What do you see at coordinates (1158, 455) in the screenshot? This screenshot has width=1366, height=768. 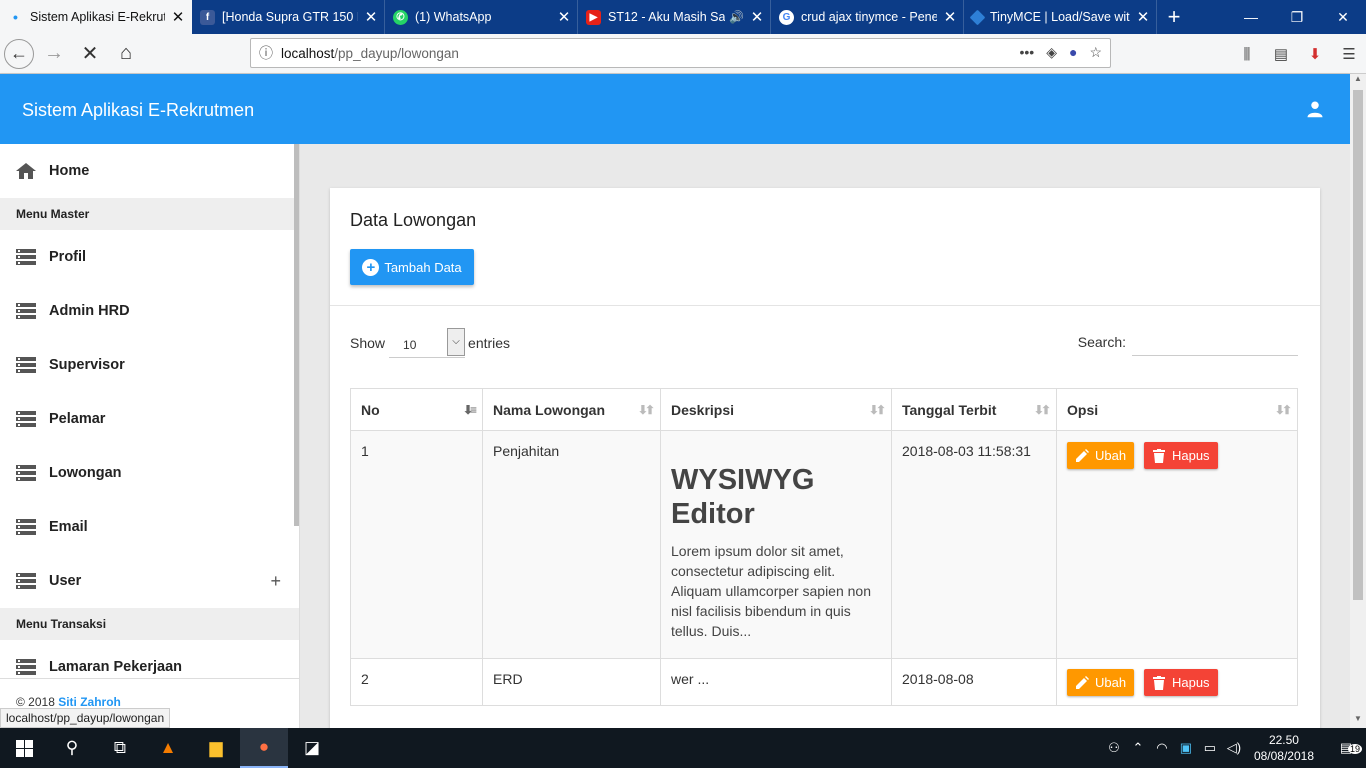 I see `trash-icon` at bounding box center [1158, 455].